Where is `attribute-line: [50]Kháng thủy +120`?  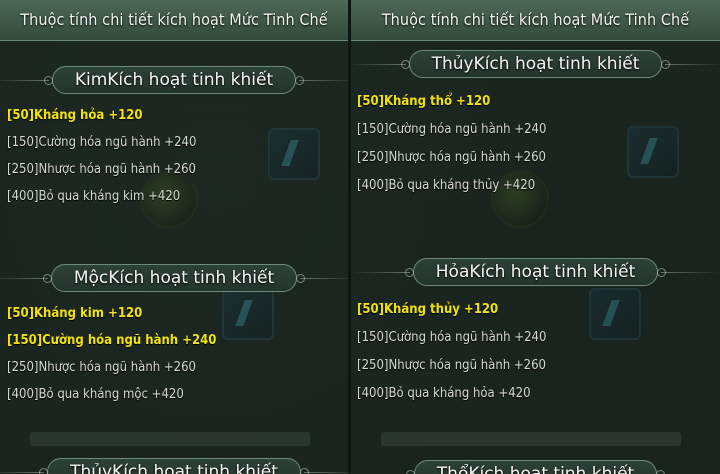 attribute-line: [50]Kháng thủy +120 is located at coordinates (428, 309).